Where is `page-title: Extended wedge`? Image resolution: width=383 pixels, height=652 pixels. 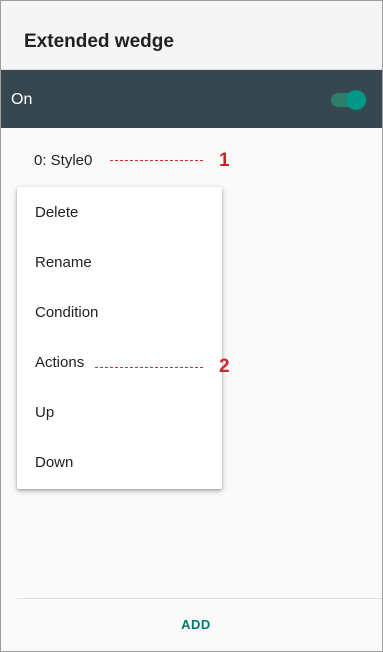
page-title: Extended wedge is located at coordinates (99, 41).